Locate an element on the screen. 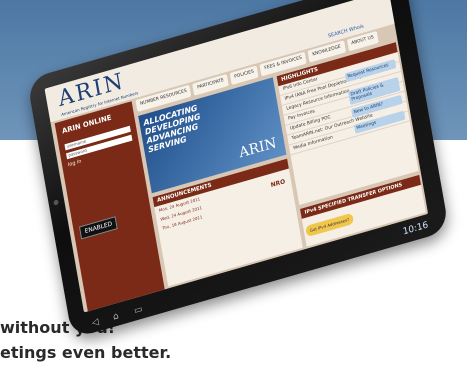  ipv6-enabled-badge: ENABLED is located at coordinates (98, 228).